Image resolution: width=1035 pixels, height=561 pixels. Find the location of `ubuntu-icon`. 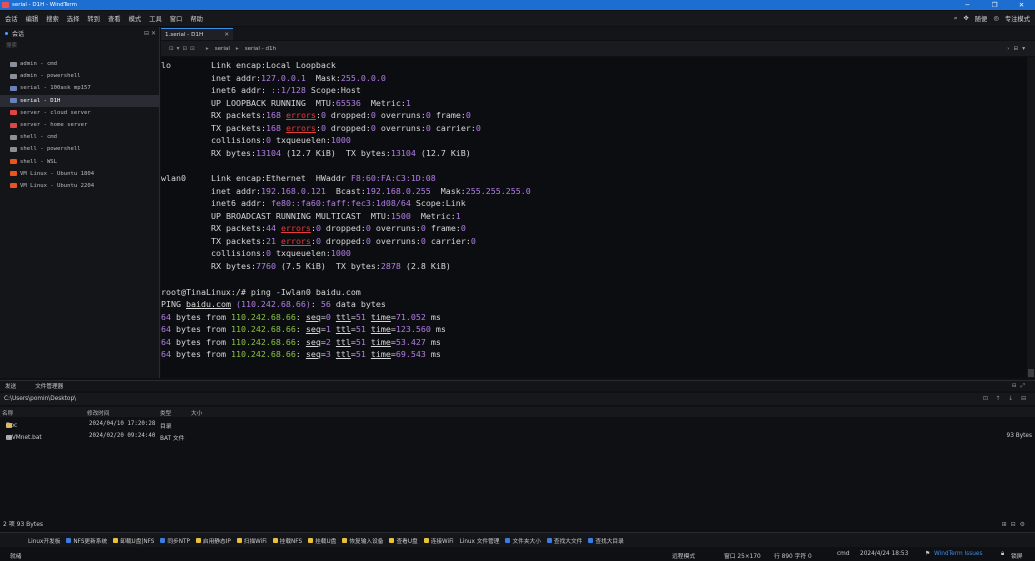

ubuntu-icon is located at coordinates (13, 162).